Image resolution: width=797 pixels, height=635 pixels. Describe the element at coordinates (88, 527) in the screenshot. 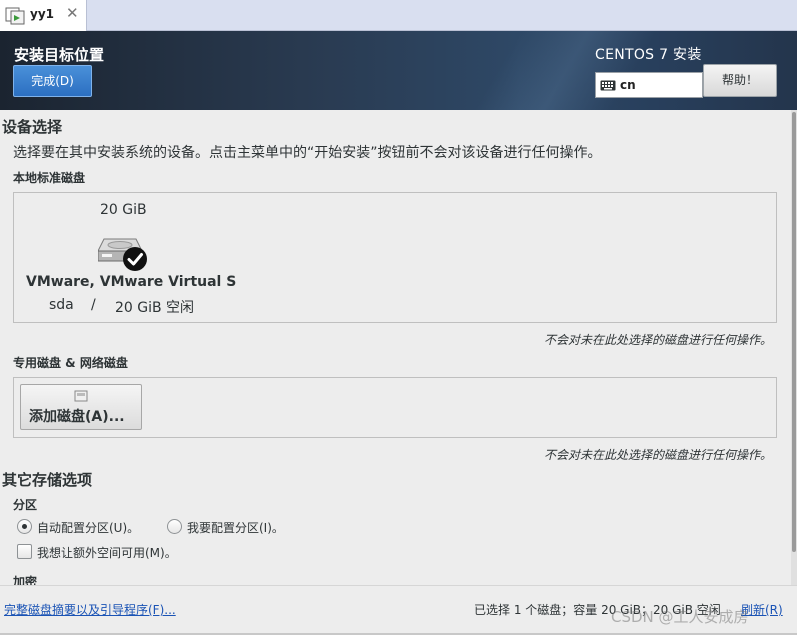

I see `auto-partition-label: 自动配置分区(U)。` at that location.